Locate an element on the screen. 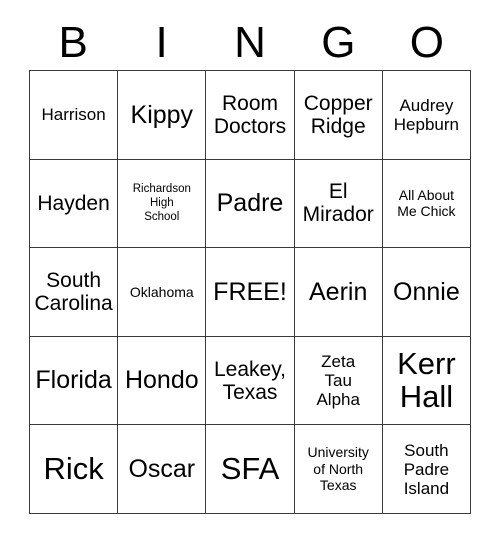 The width and height of the screenshot is (500, 544). bingo-cell-label: SFA is located at coordinates (250, 469).